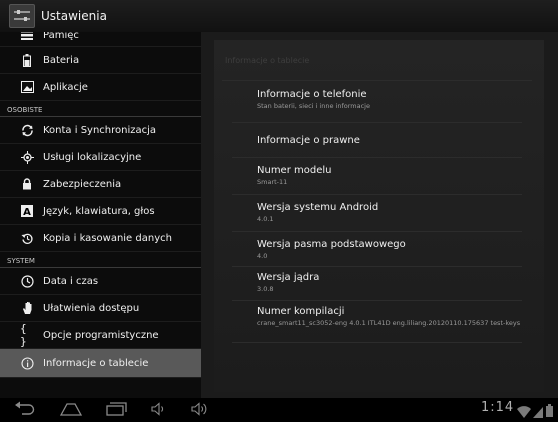 Image resolution: width=558 pixels, height=422 pixels. Describe the element at coordinates (312, 94) in the screenshot. I see `info-item-title: Informacje o telefonie` at that location.